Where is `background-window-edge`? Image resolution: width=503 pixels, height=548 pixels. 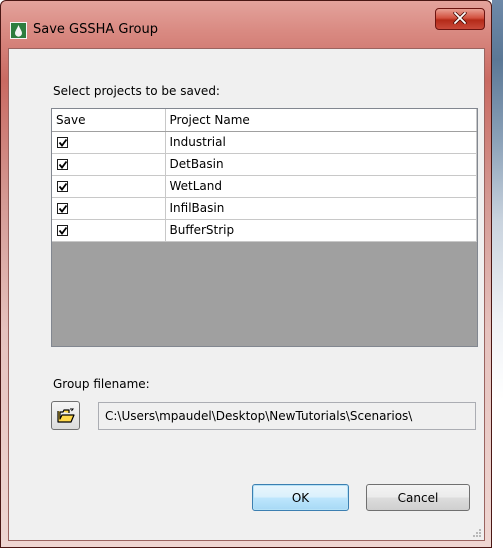 background-window-edge is located at coordinates (497, 274).